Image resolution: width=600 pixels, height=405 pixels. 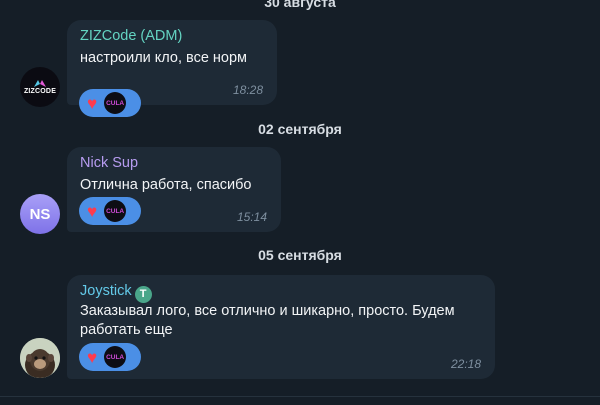 What do you see at coordinates (166, 185) in the screenshot?
I see `message-text: Отлична работа, спасибо` at bounding box center [166, 185].